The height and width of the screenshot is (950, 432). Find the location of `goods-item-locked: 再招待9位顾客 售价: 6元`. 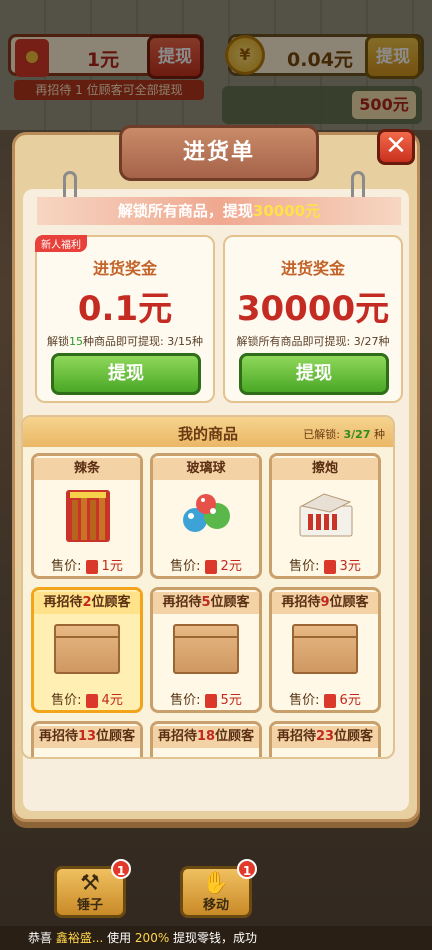

goods-item-locked: 再招待9位顾客 售价: 6元 is located at coordinates (325, 650).